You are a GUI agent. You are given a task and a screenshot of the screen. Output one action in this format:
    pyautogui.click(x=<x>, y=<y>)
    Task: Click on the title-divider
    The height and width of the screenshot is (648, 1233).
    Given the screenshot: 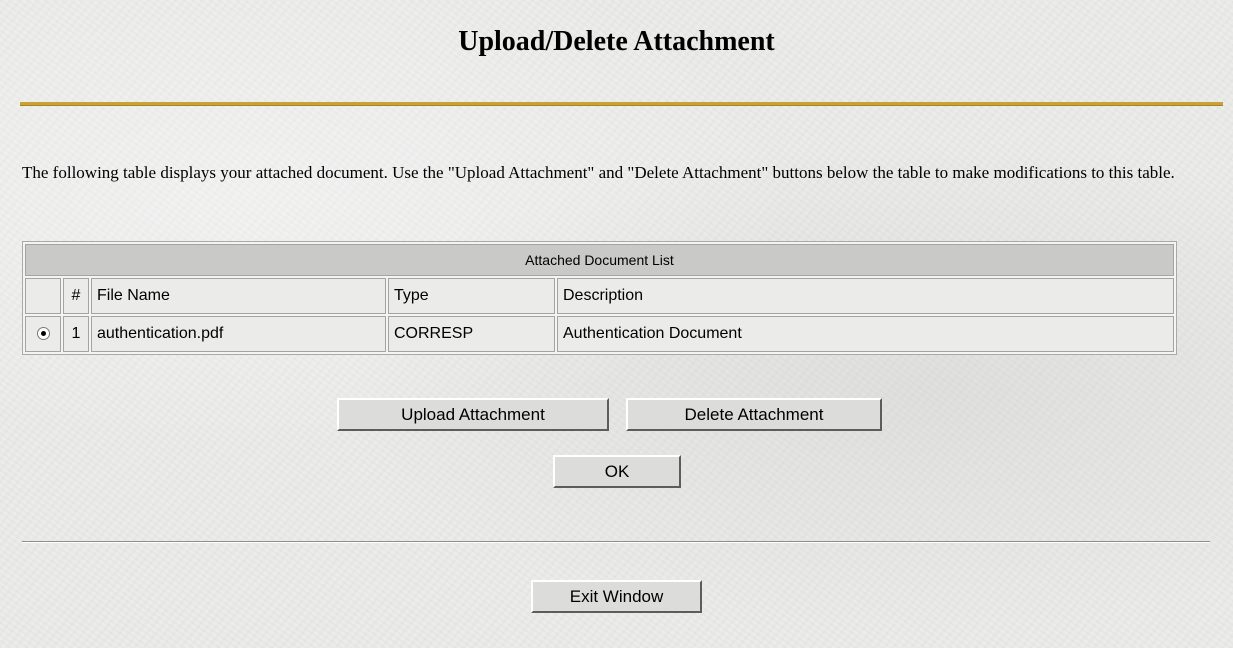 What is the action you would take?
    pyautogui.click(x=621, y=104)
    